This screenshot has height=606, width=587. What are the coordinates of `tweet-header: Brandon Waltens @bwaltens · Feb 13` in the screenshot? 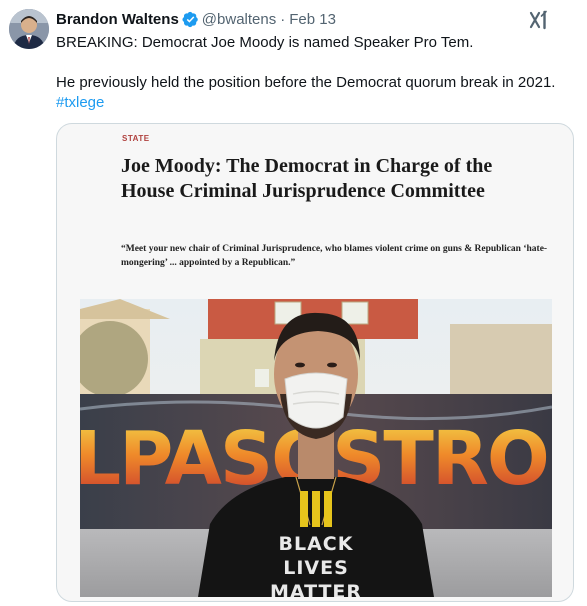 It's located at (196, 19).